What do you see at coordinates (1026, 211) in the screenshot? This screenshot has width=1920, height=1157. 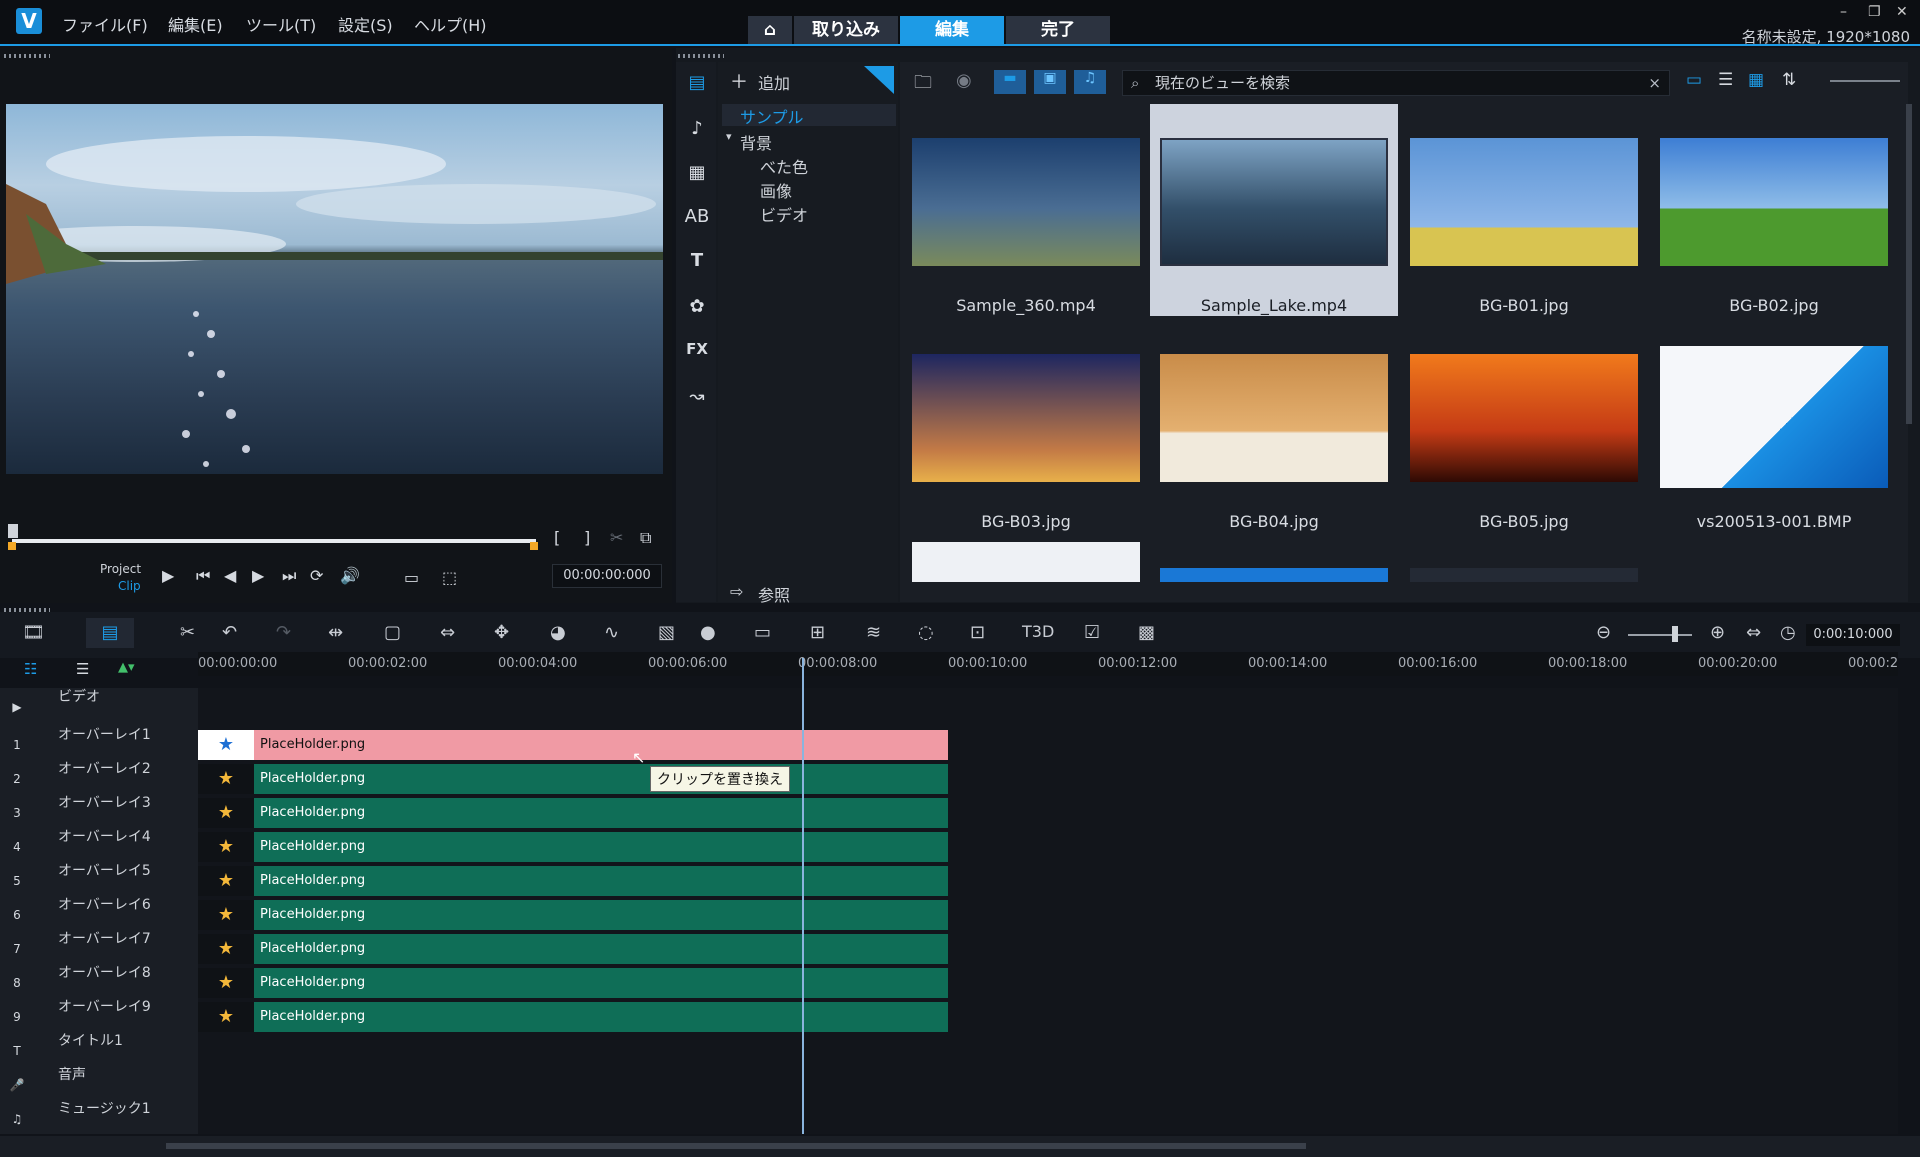 I see `thumbnail-item: Sample_360.mp4` at bounding box center [1026, 211].